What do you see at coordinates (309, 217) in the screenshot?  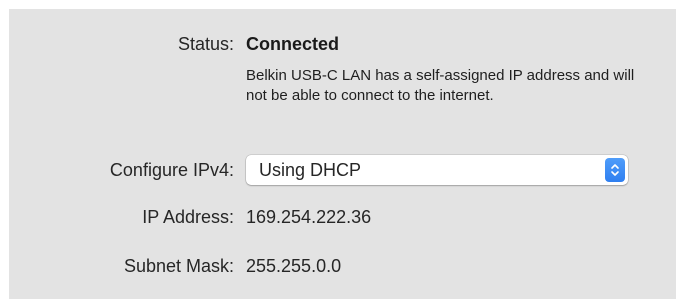 I see `ip-address-value: 169.254.222.36` at bounding box center [309, 217].